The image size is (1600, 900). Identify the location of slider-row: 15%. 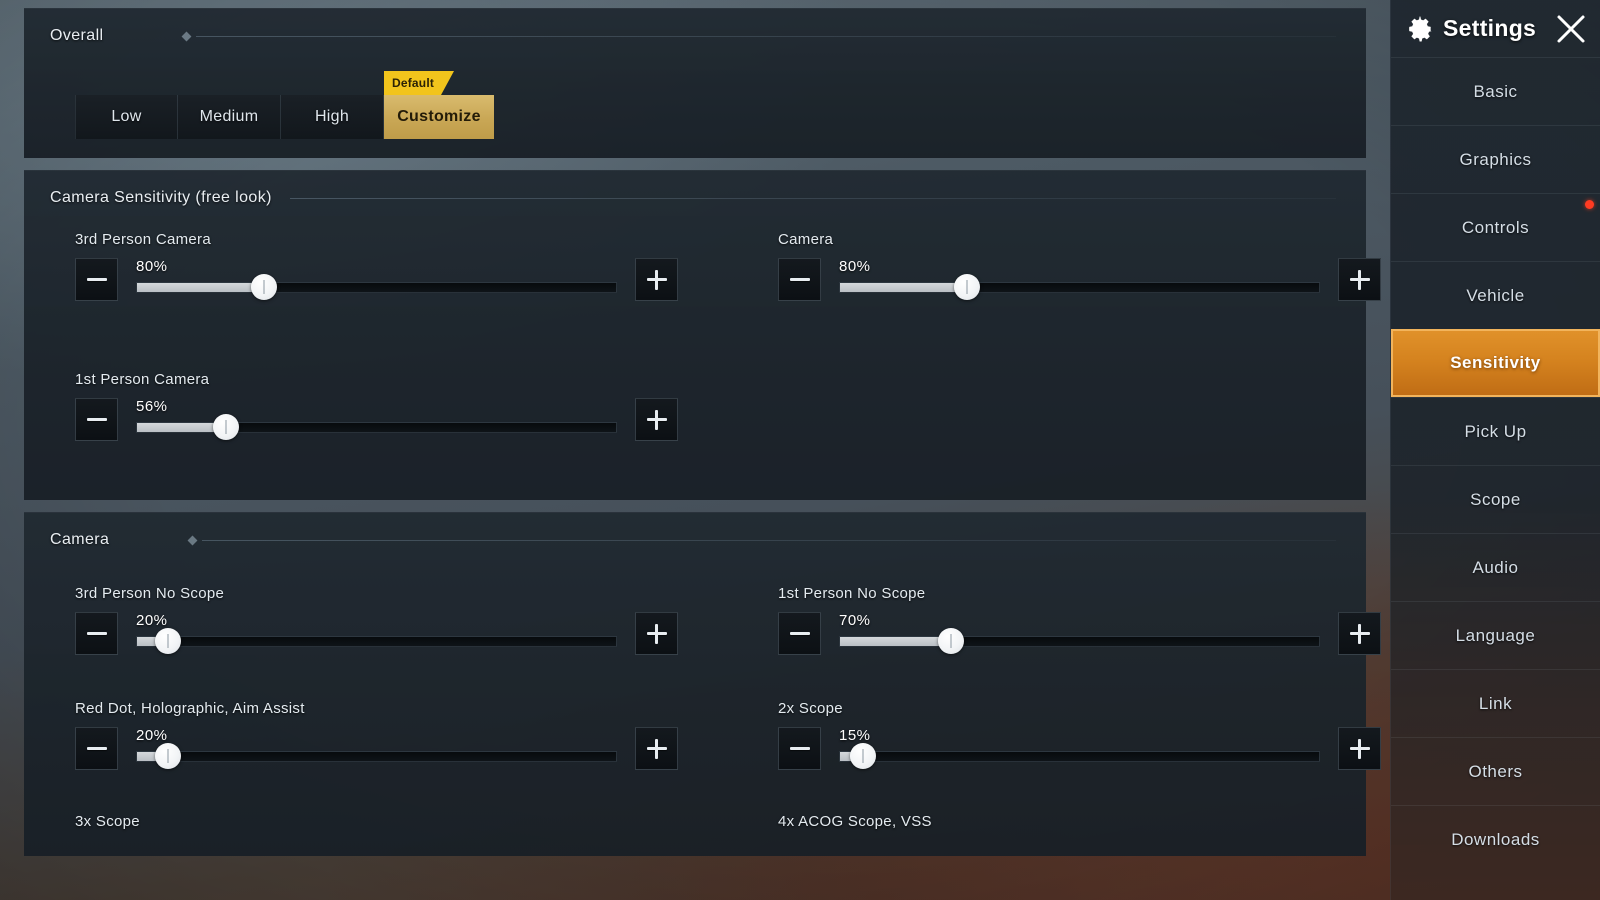
(1079, 748).